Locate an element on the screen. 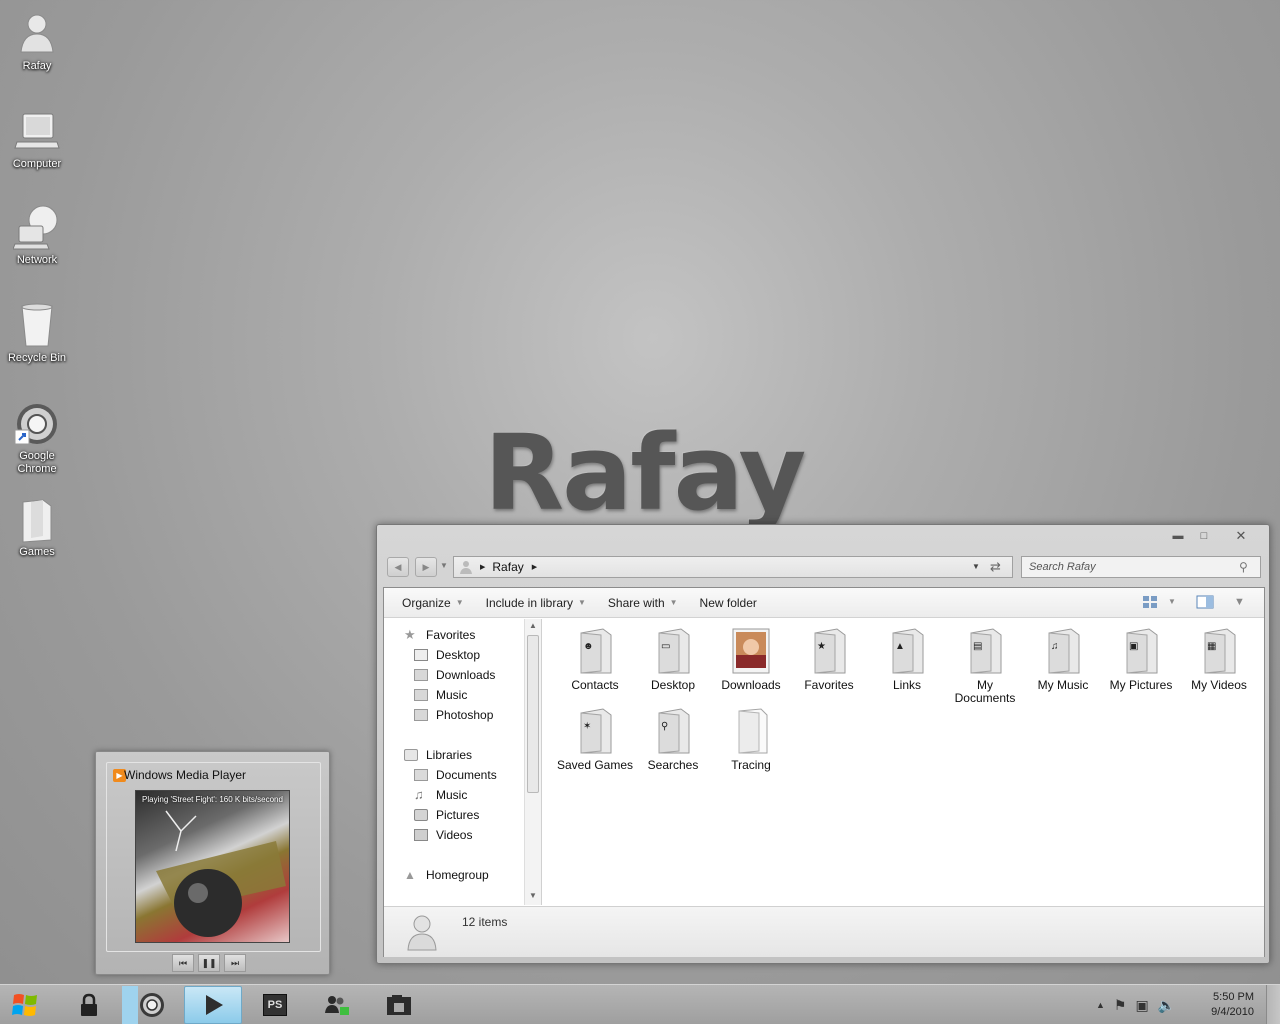  organize-button: Organize ▼ is located at coordinates (433, 602).